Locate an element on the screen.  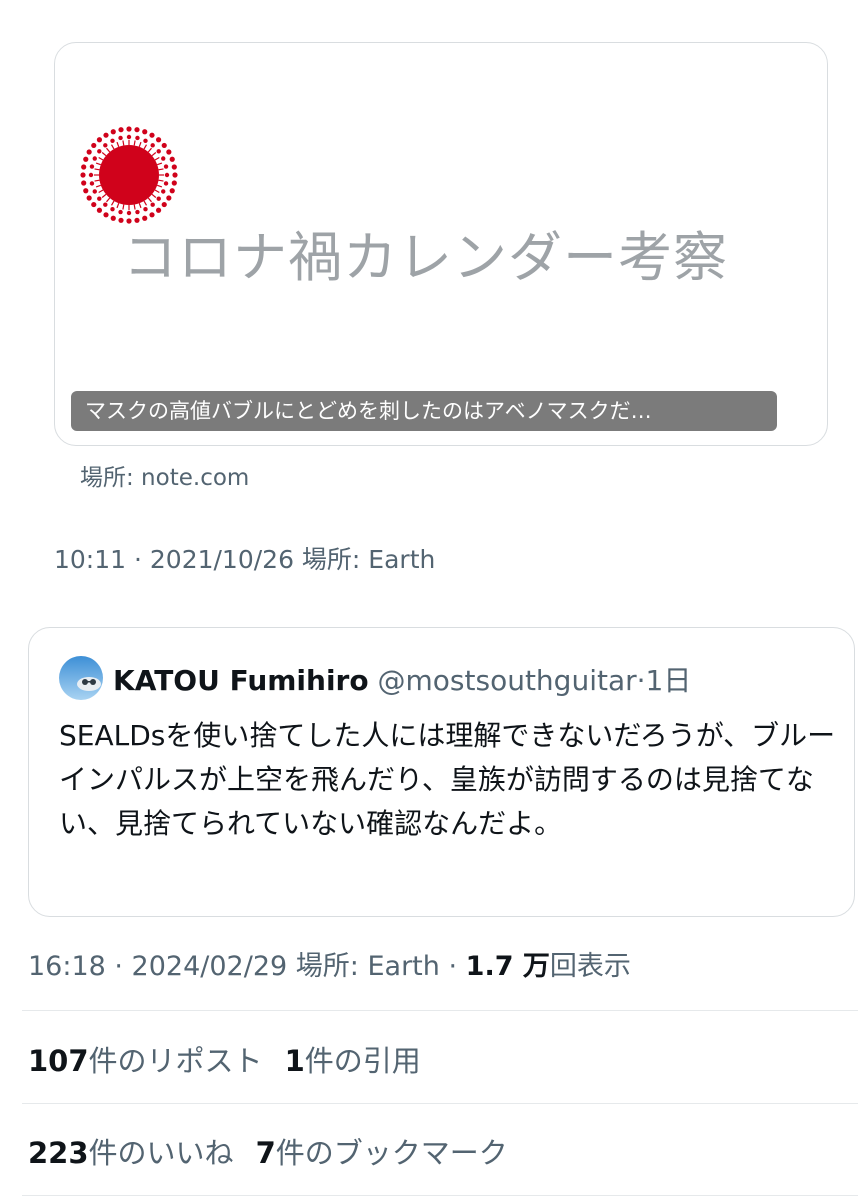
likes-count: 223 is located at coordinates (58, 1153).